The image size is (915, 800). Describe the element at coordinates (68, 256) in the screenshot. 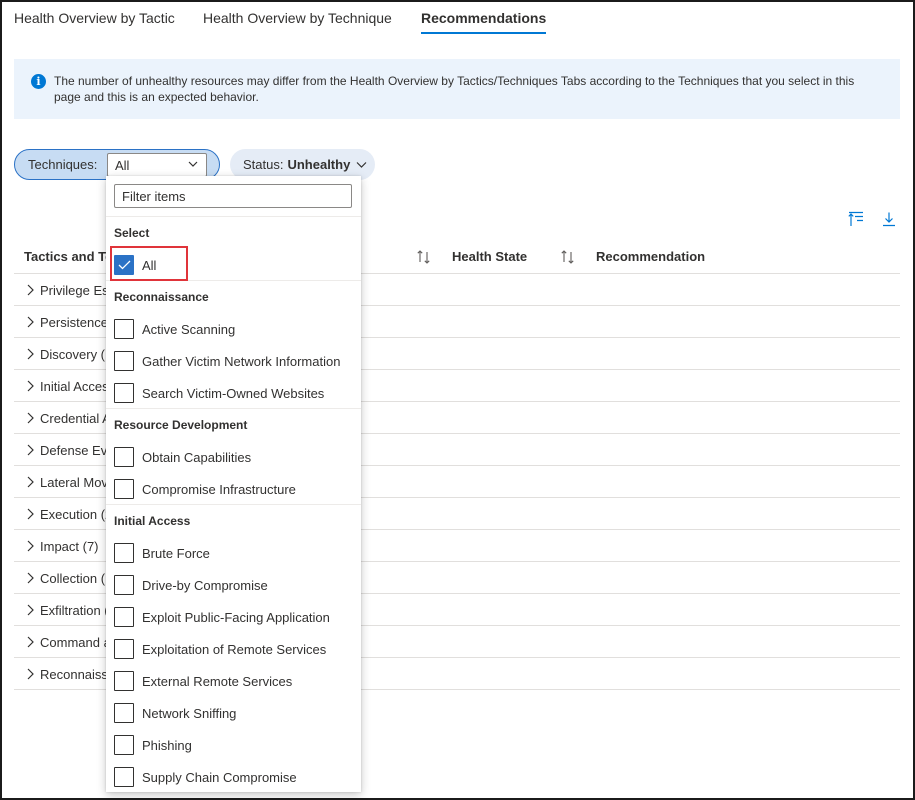

I see `column-header-tactics: Tactics and Te` at that location.